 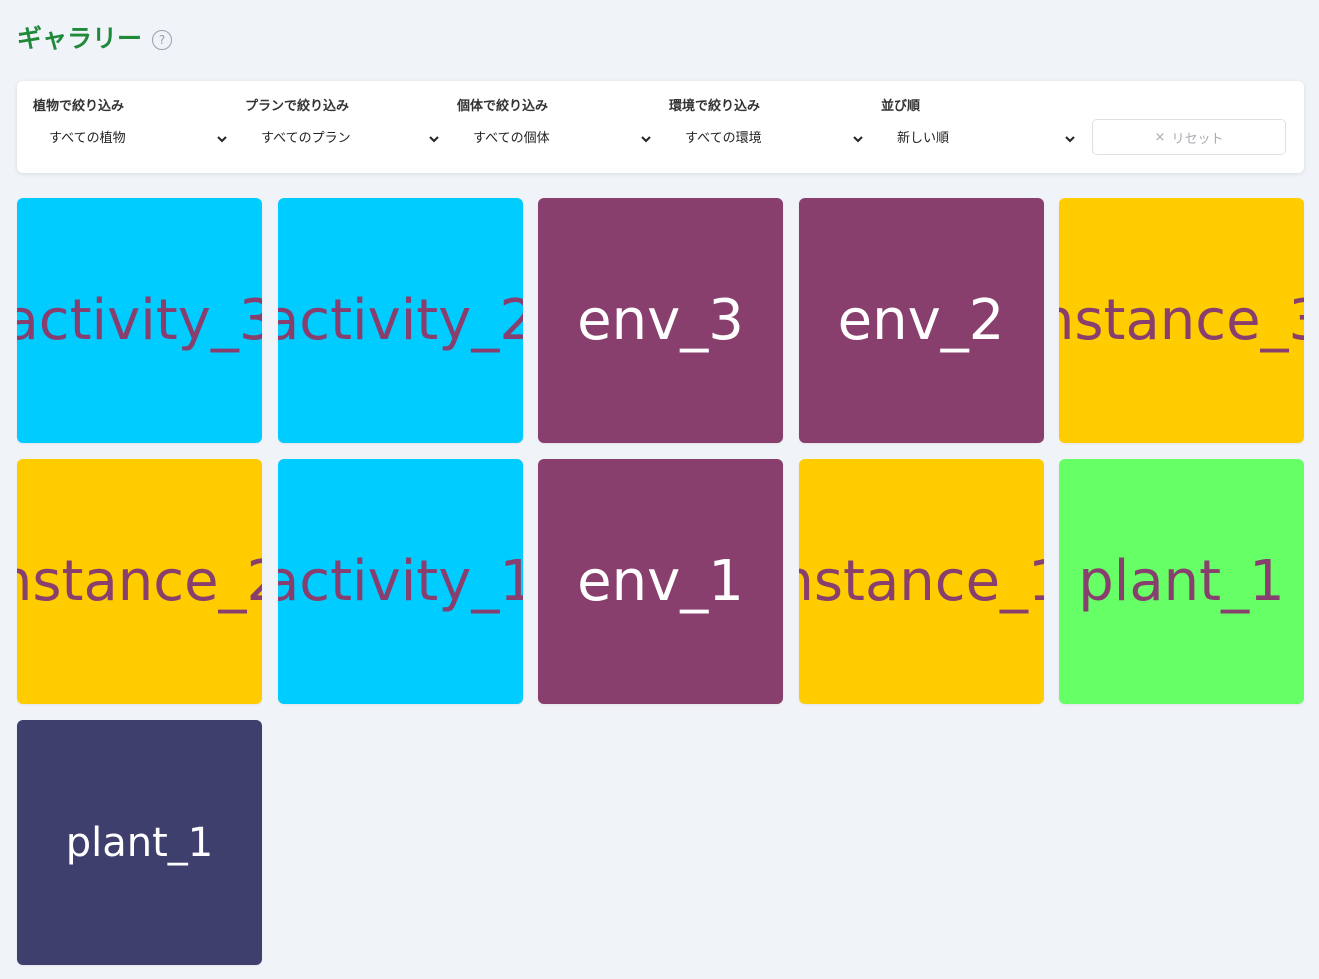 I want to click on gallery-tile-label: env_1, so click(x=660, y=581).